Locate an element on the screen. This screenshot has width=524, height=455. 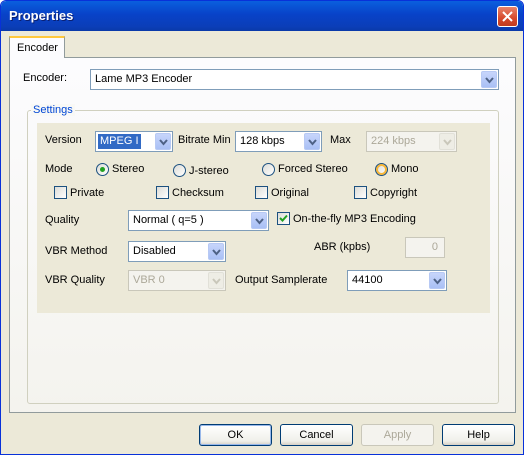
vbr-method-dropdown-button is located at coordinates (216, 251).